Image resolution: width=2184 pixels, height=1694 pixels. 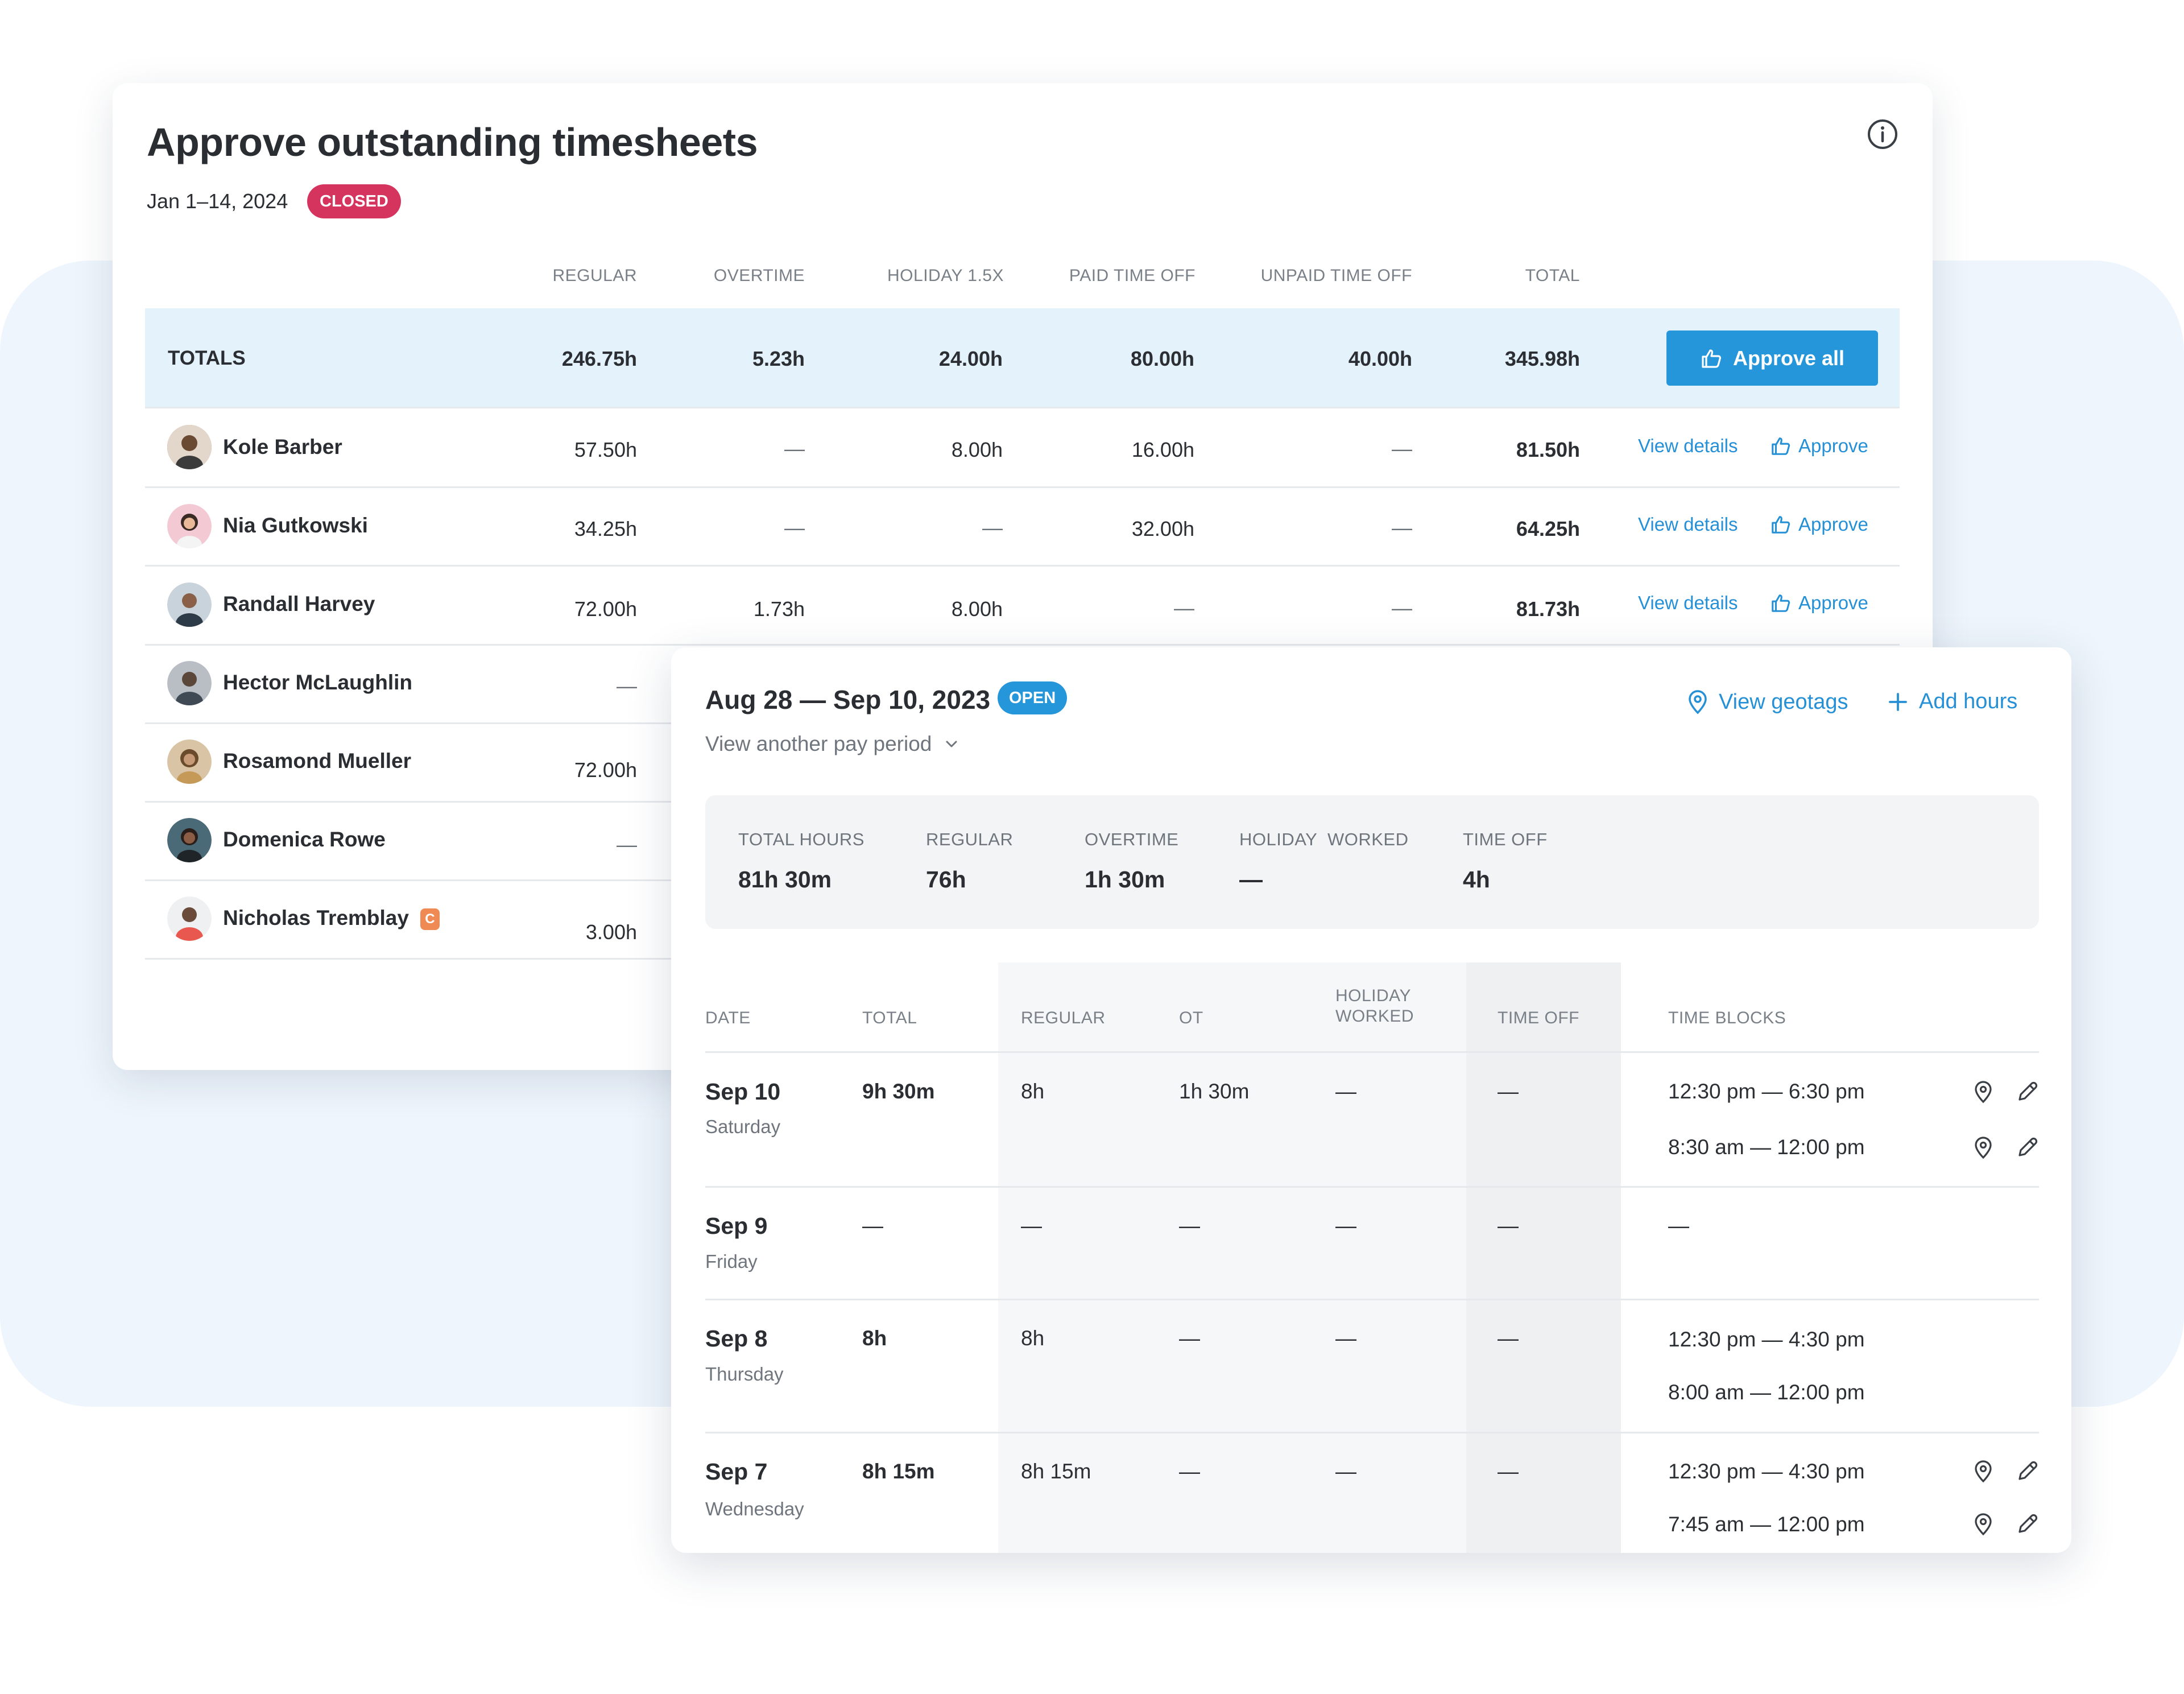 What do you see at coordinates (1033, 1091) in the screenshot?
I see `day-regular: 8h` at bounding box center [1033, 1091].